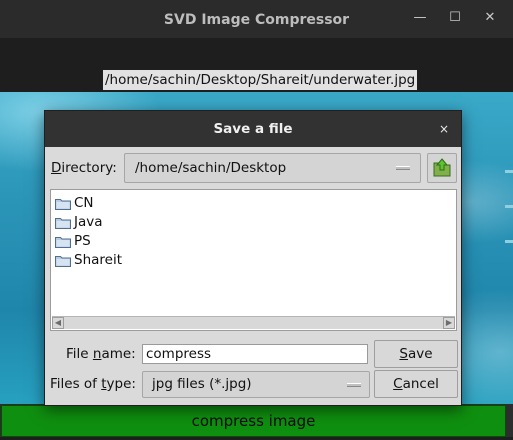  Describe the element at coordinates (84, 168) in the screenshot. I see `directory-label: Directory:` at that location.